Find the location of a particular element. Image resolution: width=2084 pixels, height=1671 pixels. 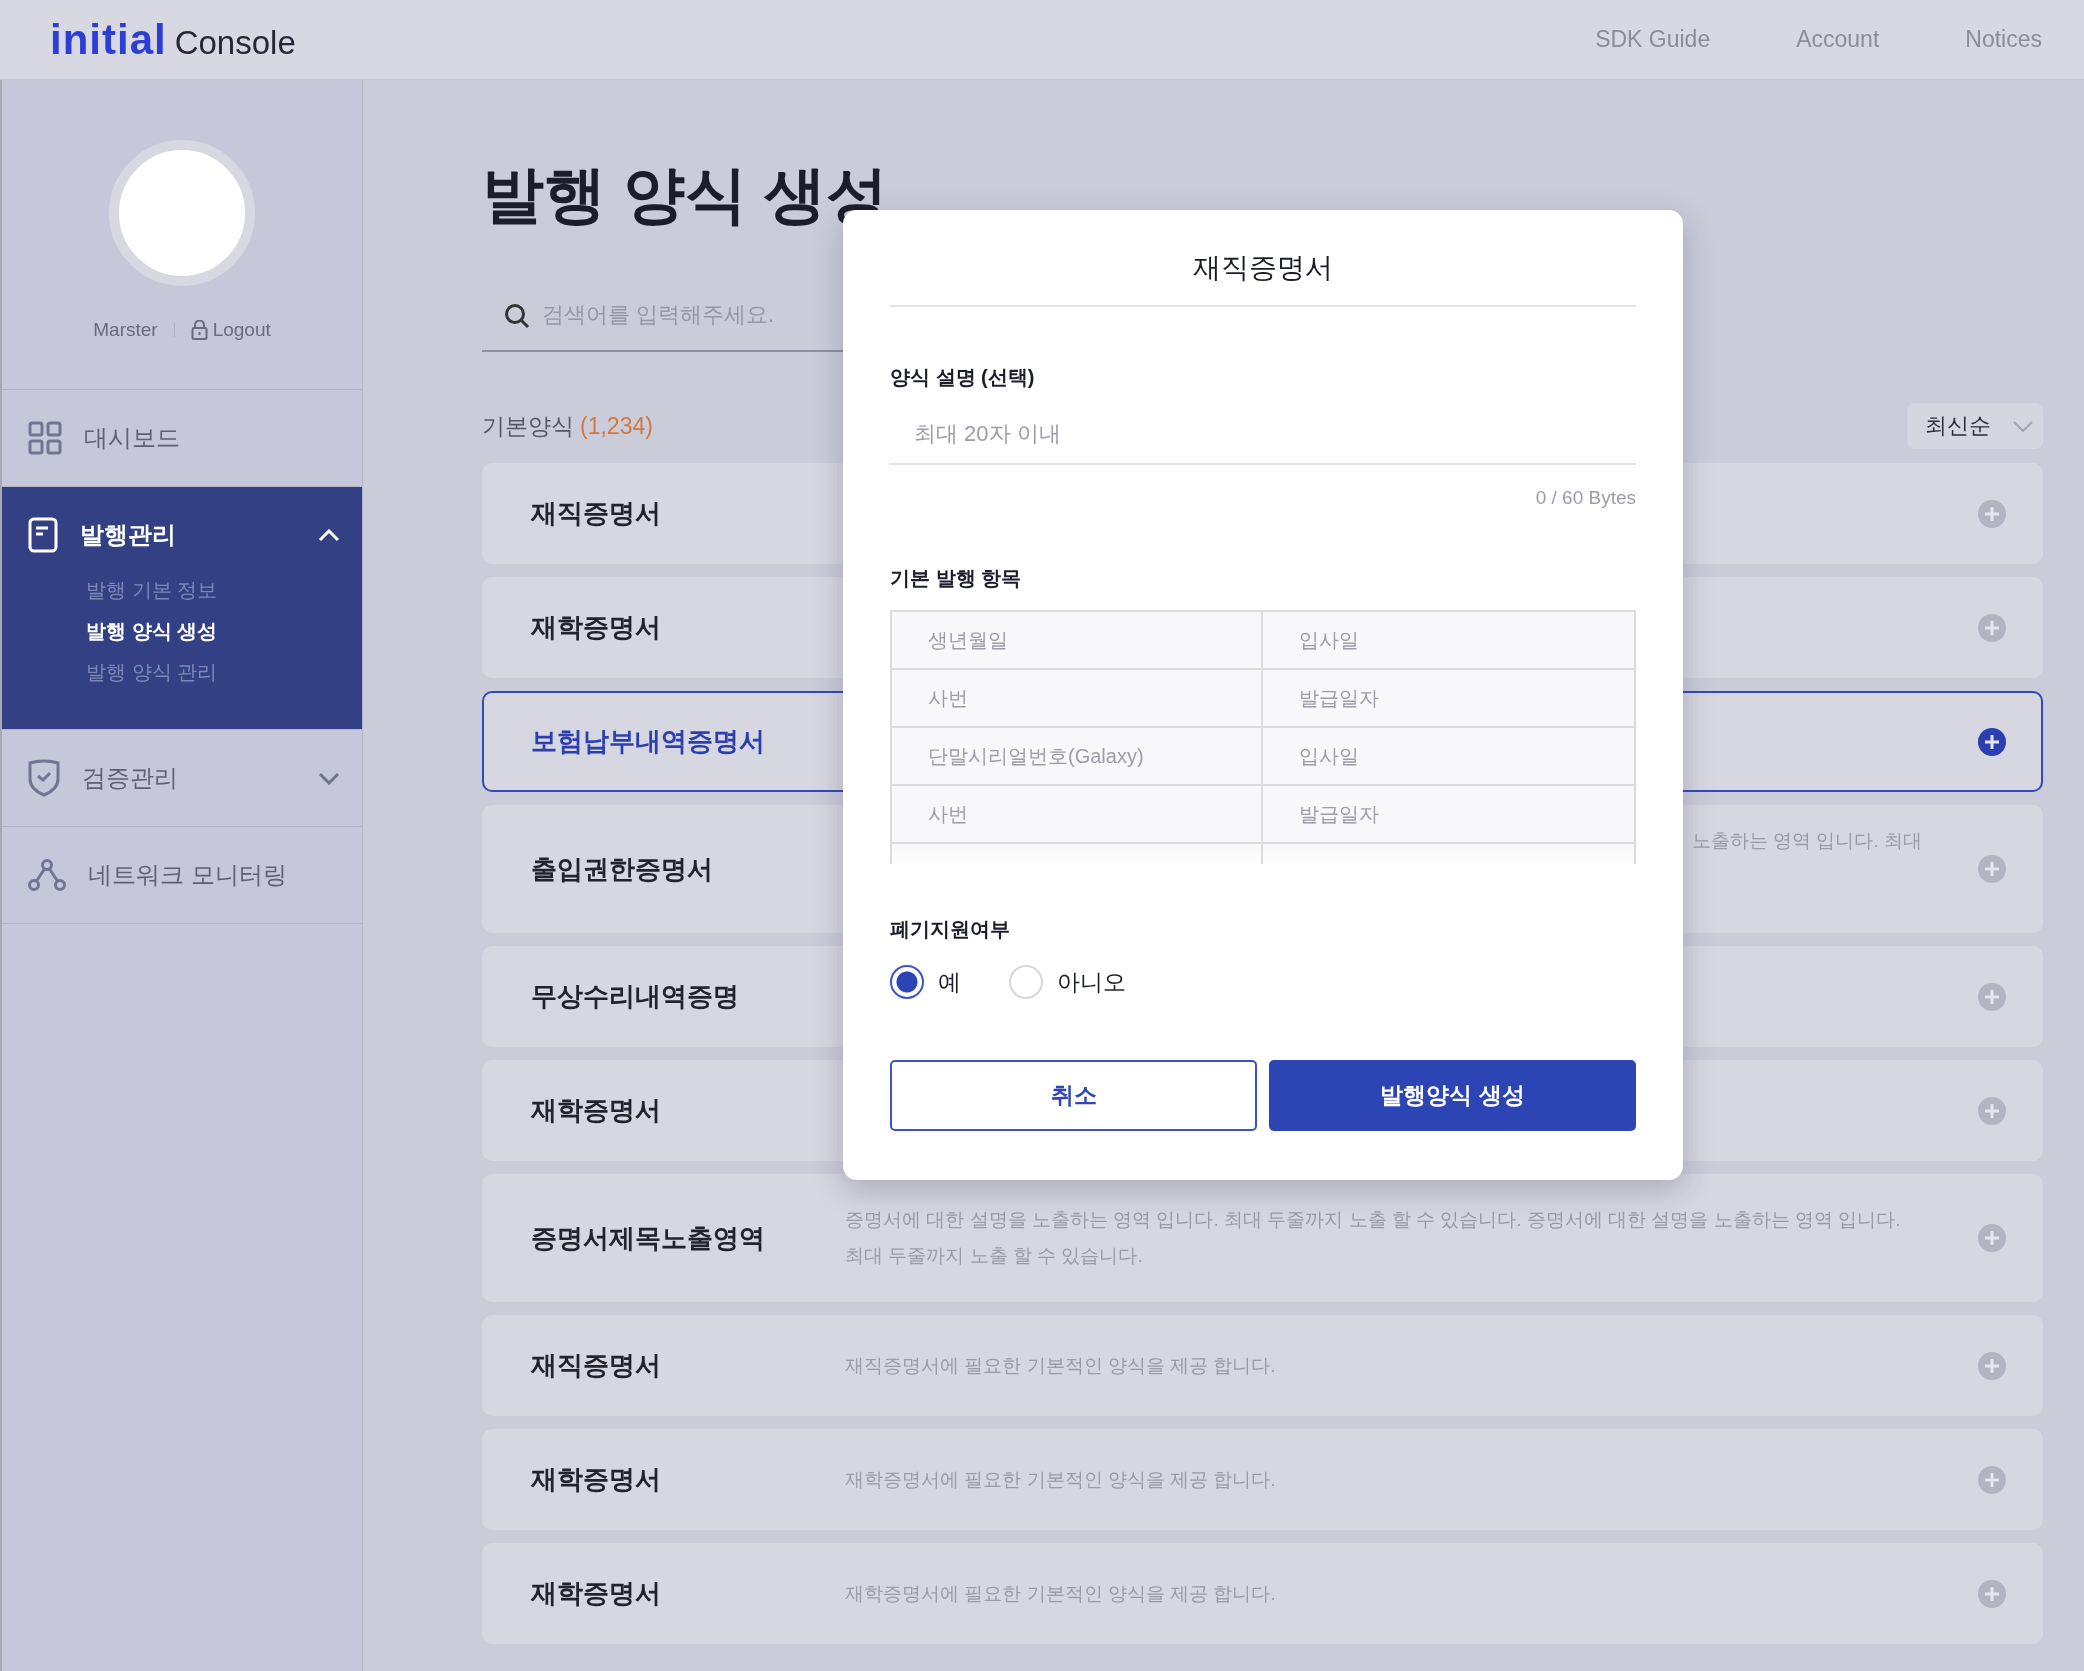

search-icon is located at coordinates (517, 316).